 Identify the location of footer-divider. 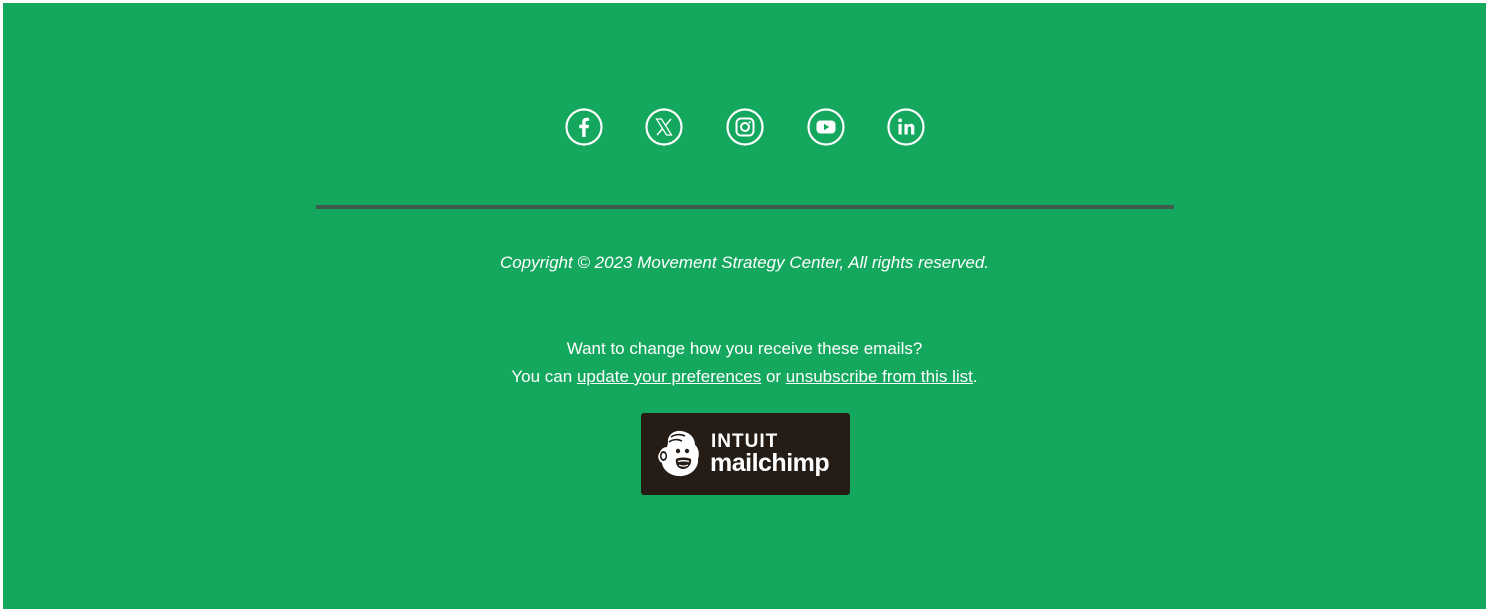
(745, 207).